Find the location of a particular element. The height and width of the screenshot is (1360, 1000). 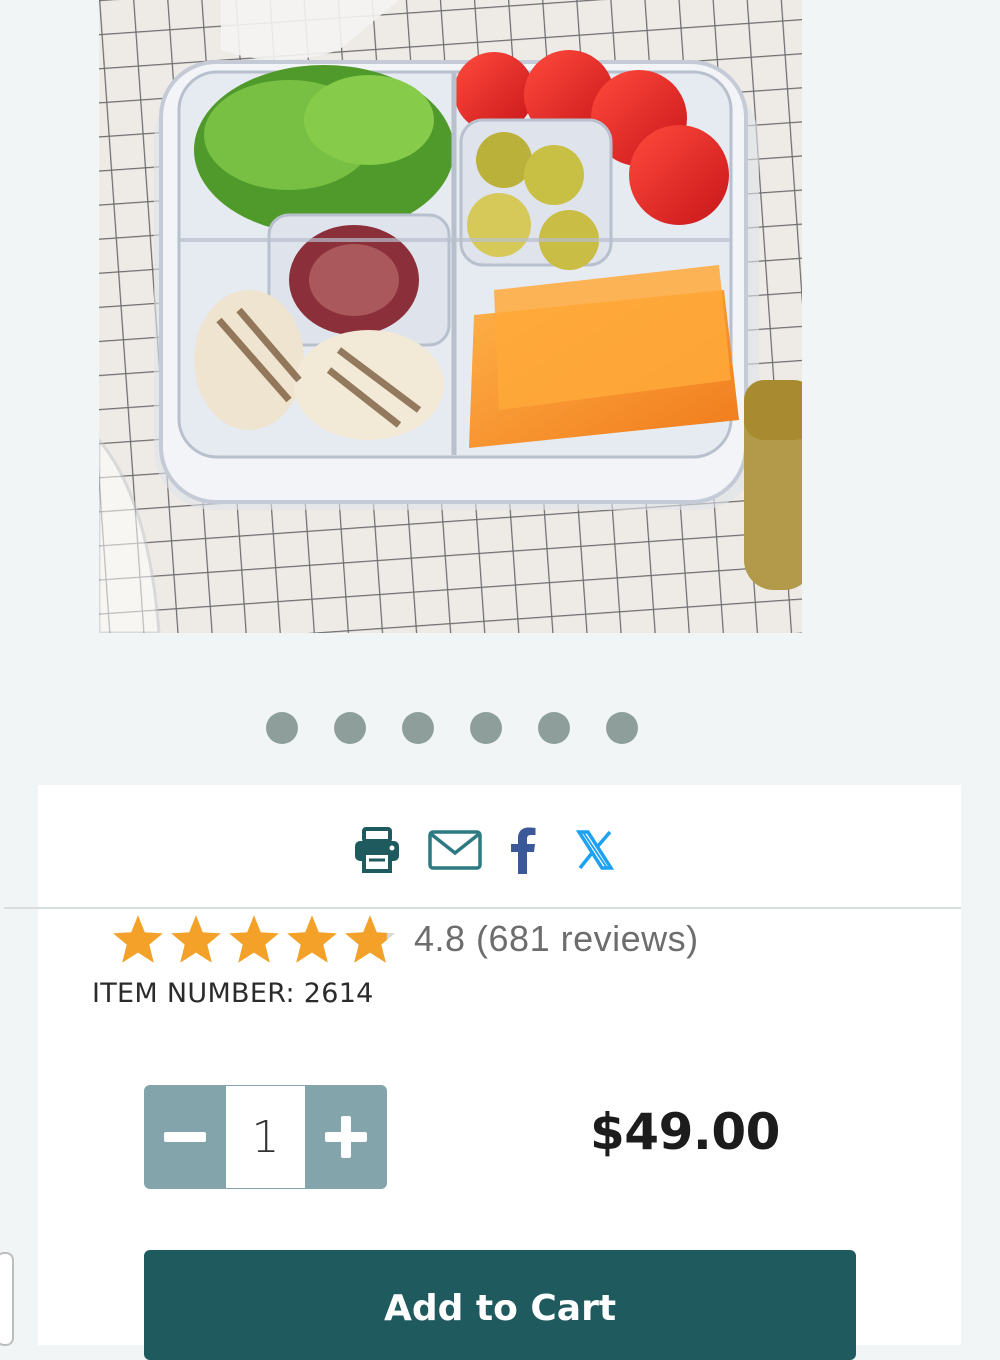

rating: 4.8 (681 reviews) is located at coordinates (404, 939).